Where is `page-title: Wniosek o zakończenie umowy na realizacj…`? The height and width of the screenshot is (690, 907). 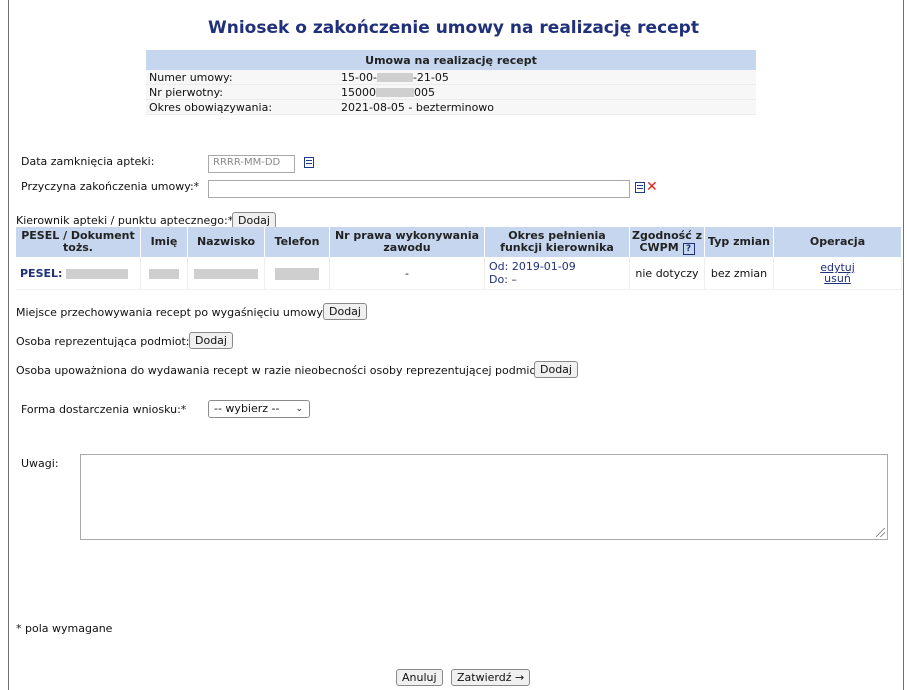 page-title: Wniosek o zakończenie umowy na realizacj… is located at coordinates (453, 28).